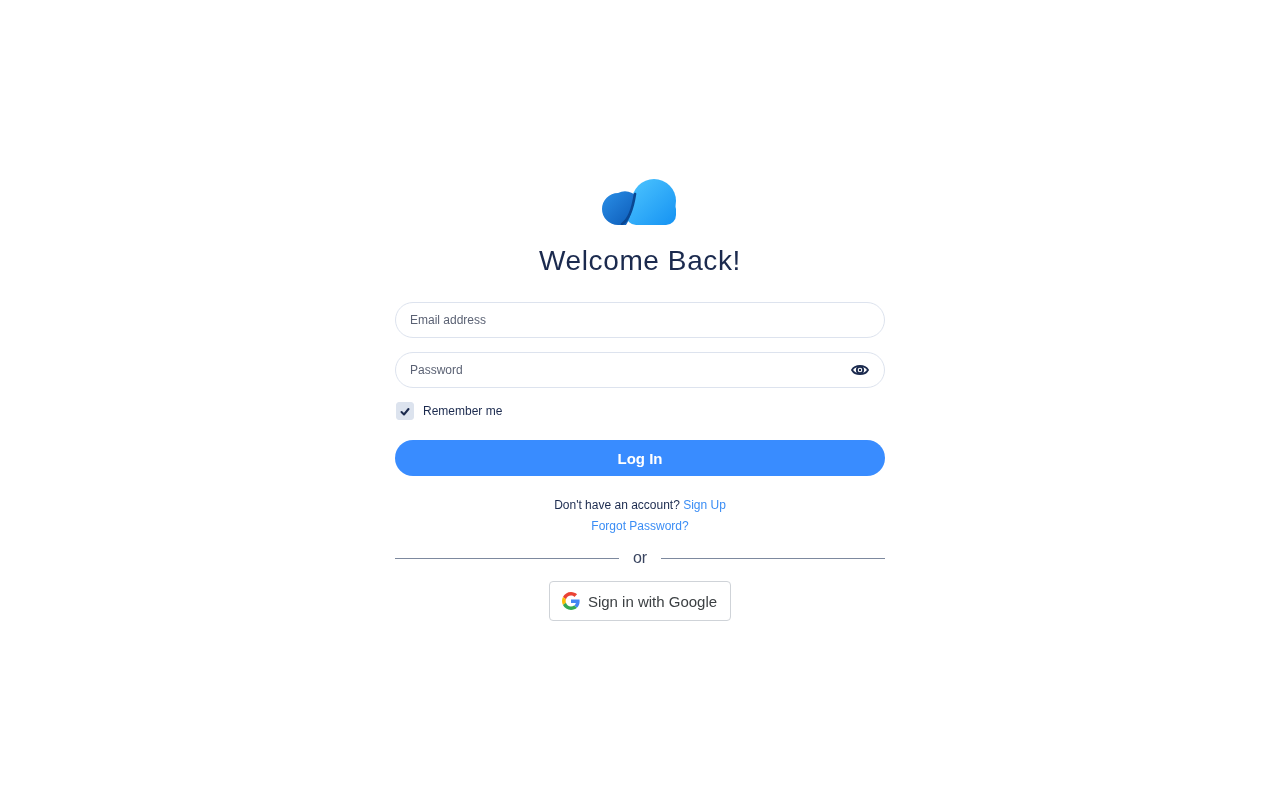  I want to click on signup-prompt: Don't have an account? Sign Up, so click(640, 505).